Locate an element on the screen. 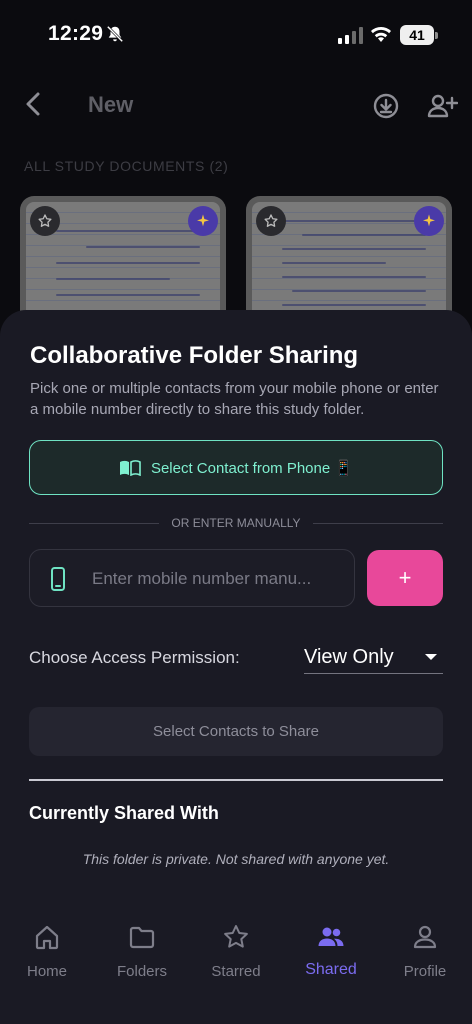 This screenshot has width=472, height=1024. bottom-navigation: Home Folders Starred Shared Profile is located at coordinates (236, 965).